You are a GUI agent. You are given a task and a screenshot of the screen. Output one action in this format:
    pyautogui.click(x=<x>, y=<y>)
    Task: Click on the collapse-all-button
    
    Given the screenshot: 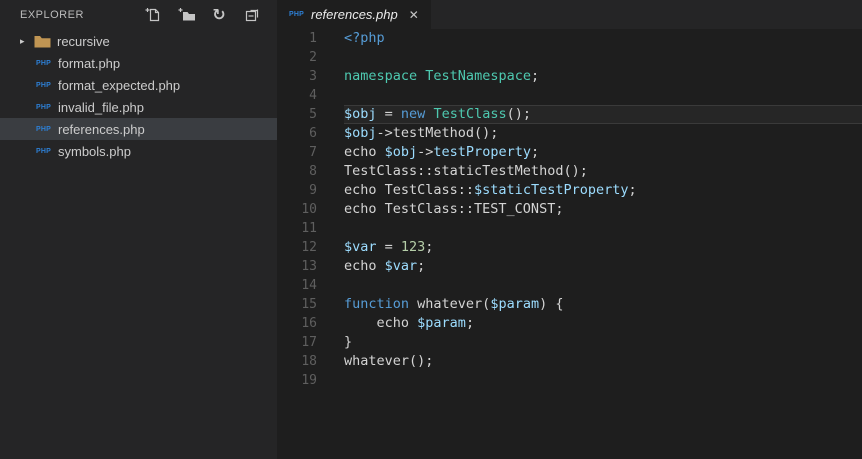 What is the action you would take?
    pyautogui.click(x=252, y=15)
    